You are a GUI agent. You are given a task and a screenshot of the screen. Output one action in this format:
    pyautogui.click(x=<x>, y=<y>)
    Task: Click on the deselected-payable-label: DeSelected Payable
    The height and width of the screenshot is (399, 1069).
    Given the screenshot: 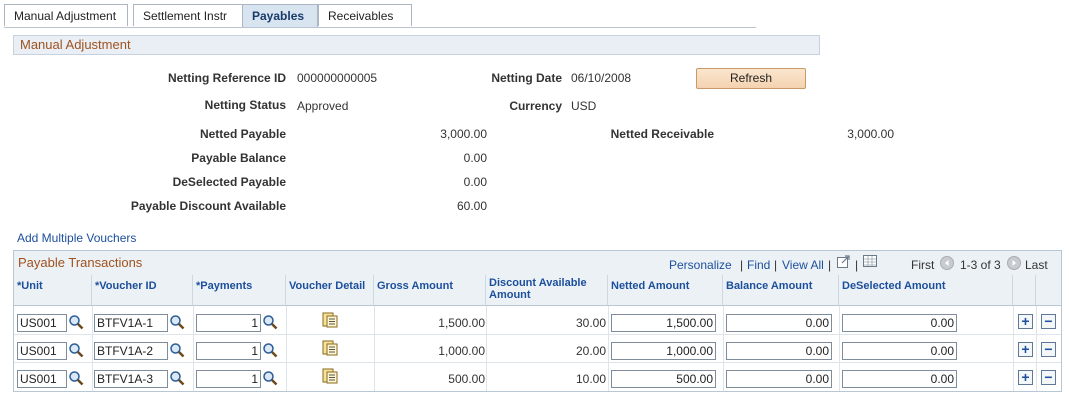 What is the action you would take?
    pyautogui.click(x=229, y=182)
    